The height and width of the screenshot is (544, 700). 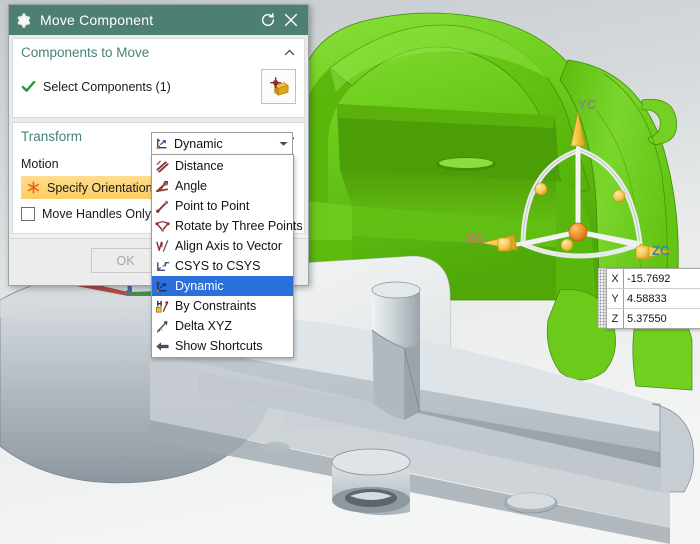 I want to click on select-cube-crosshair-icon, so click(x=278, y=86).